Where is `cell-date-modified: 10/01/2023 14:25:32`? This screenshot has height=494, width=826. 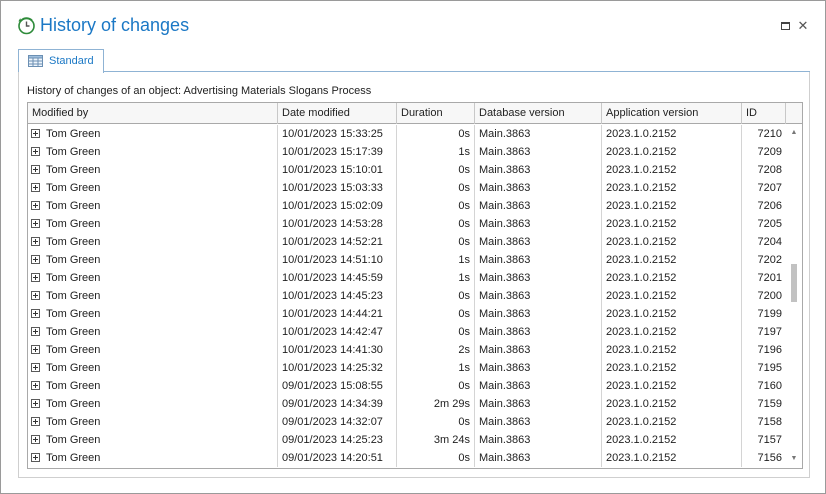 cell-date-modified: 10/01/2023 14:25:32 is located at coordinates (337, 368).